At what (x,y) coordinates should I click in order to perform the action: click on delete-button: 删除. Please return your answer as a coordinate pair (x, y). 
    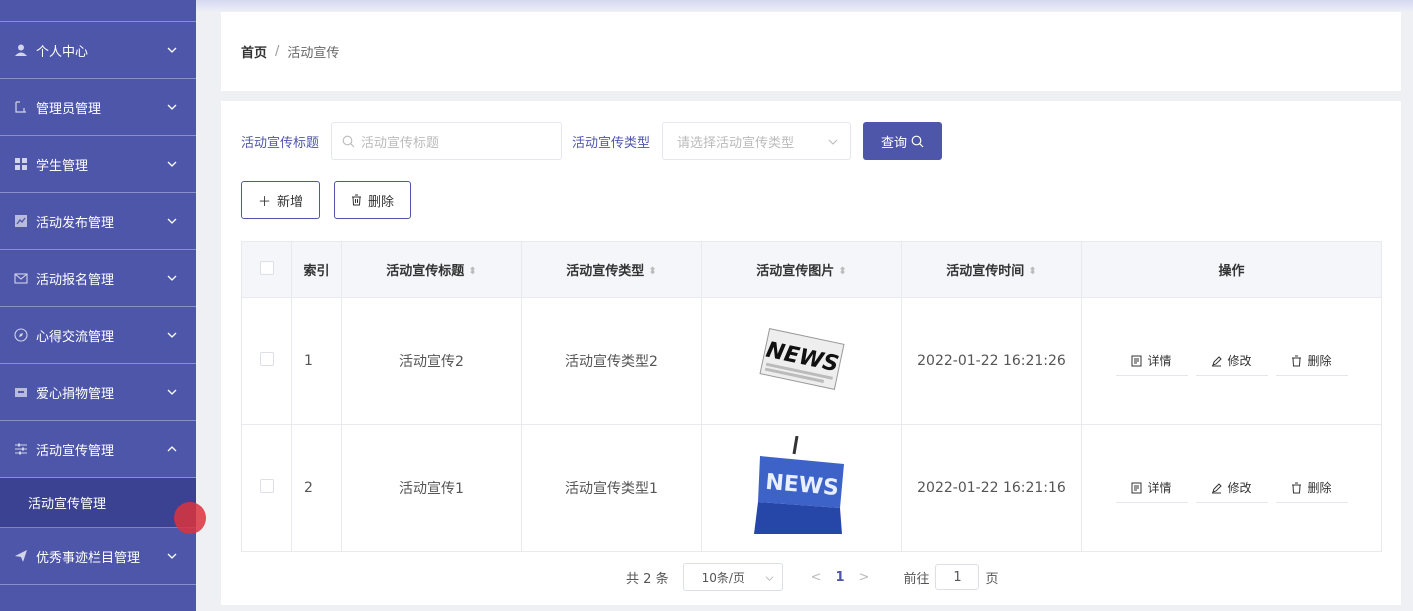
    Looking at the image, I should click on (373, 200).